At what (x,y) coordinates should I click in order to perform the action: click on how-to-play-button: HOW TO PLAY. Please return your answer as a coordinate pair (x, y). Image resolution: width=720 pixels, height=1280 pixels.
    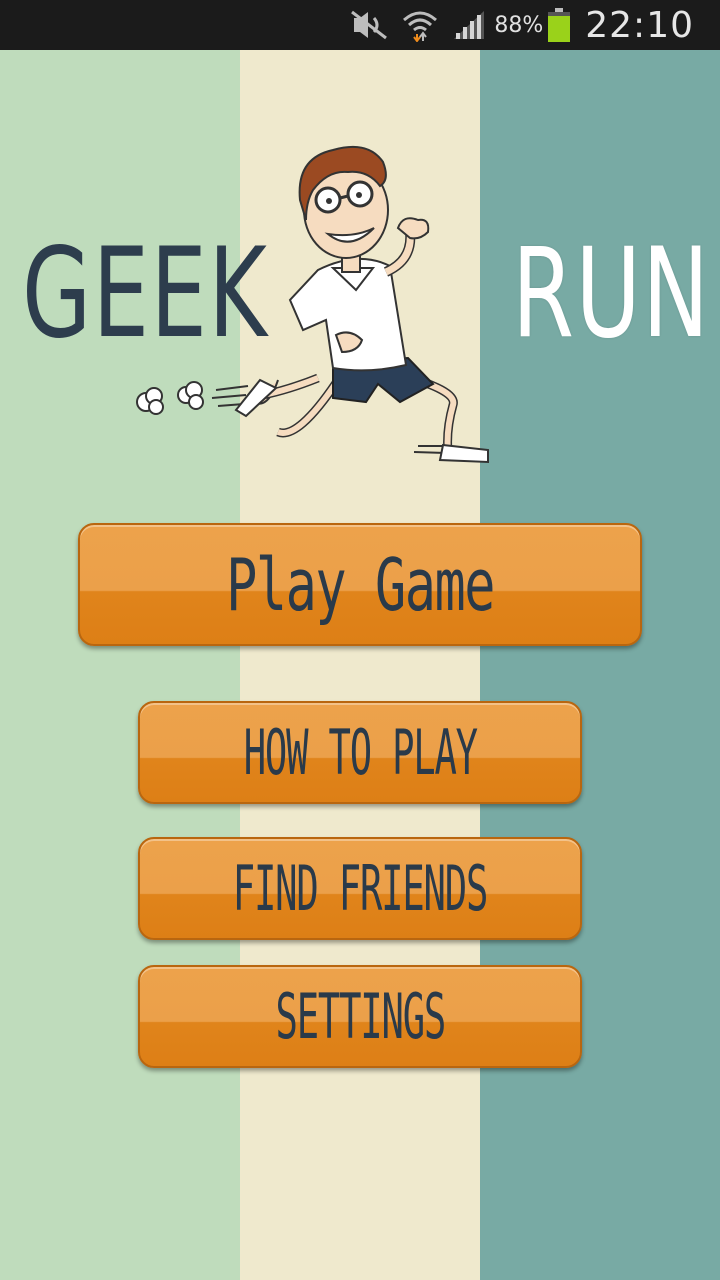
    Looking at the image, I should click on (360, 752).